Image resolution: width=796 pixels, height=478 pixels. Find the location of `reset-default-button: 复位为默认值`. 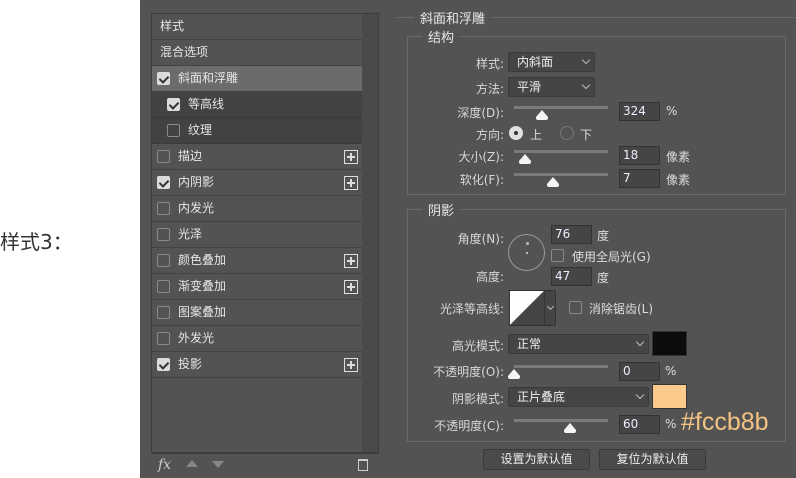

reset-default-button: 复位为默认值 is located at coordinates (652, 459).